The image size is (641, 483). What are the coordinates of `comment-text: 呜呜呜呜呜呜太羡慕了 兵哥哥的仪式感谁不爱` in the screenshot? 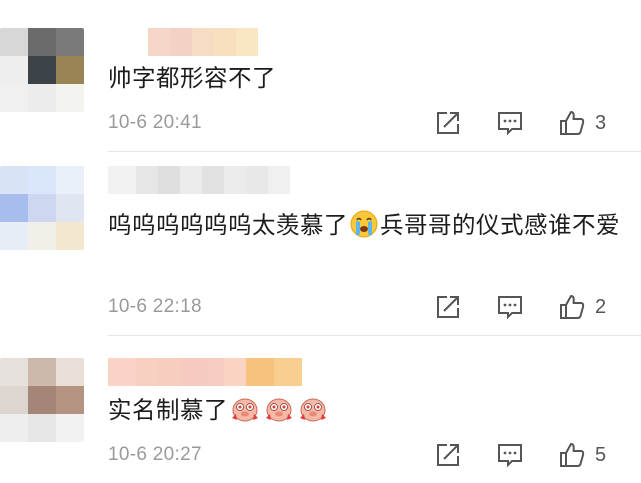 It's located at (368, 228).